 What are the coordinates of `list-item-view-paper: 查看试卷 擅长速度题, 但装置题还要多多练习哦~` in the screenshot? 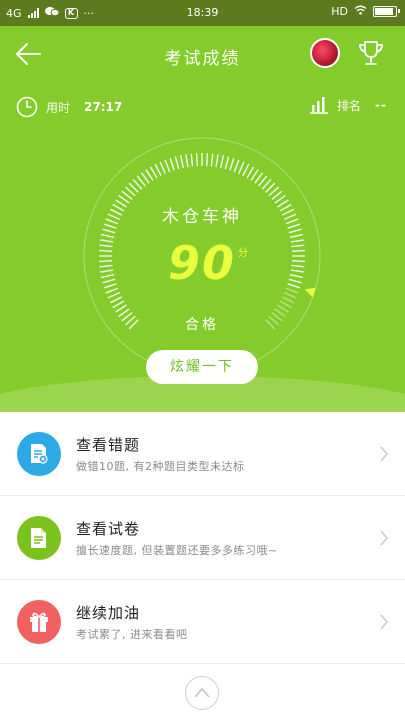 It's located at (202, 538).